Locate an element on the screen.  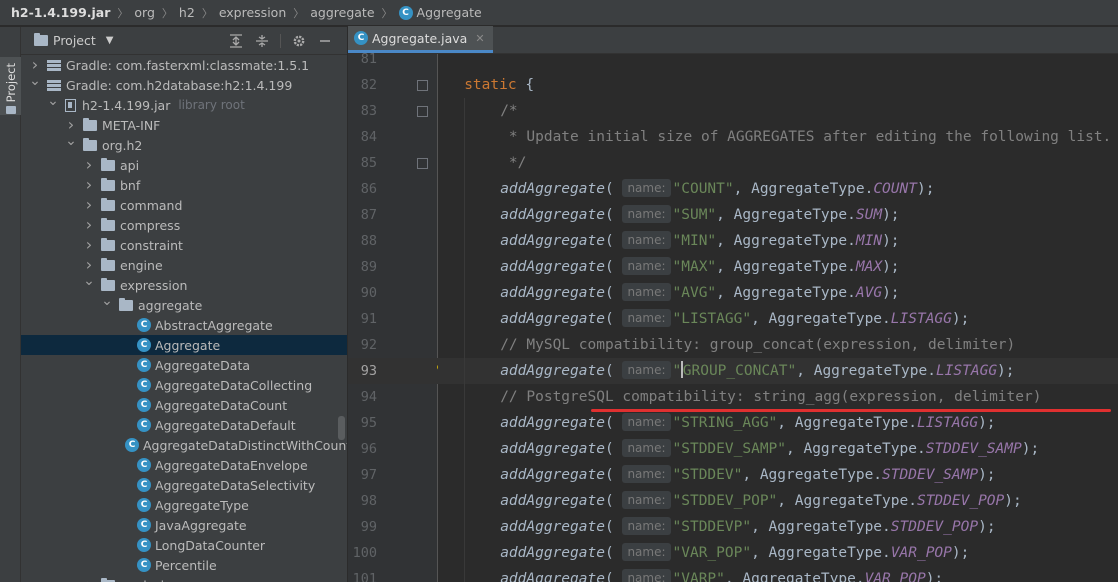
tree-item-label: constraint is located at coordinates (151, 245).